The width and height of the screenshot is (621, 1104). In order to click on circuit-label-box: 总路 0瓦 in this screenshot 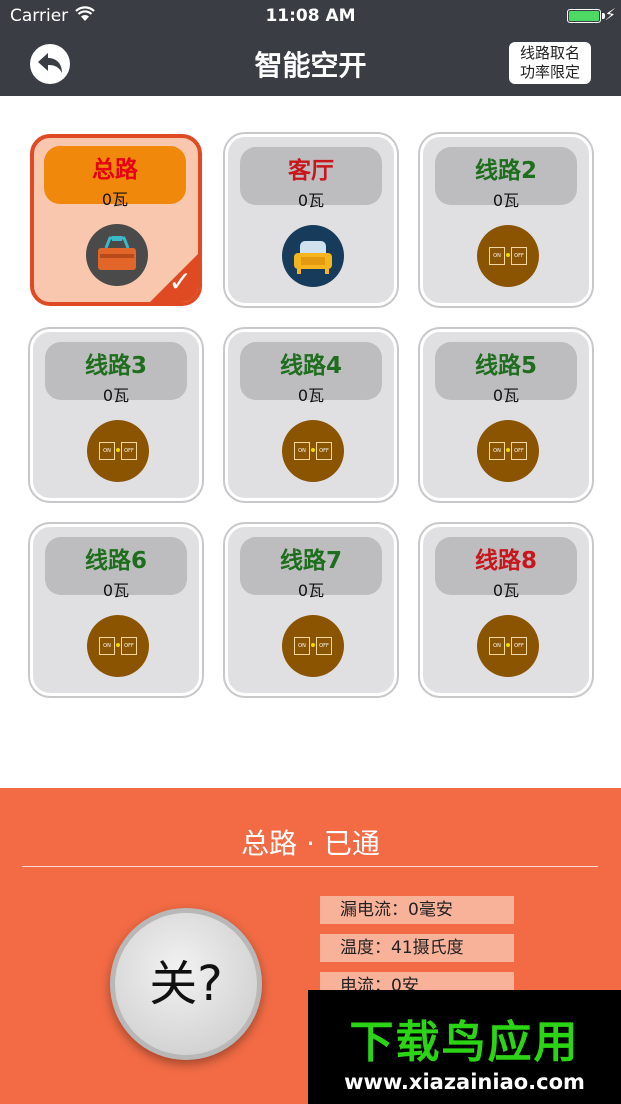, I will do `click(115, 177)`.